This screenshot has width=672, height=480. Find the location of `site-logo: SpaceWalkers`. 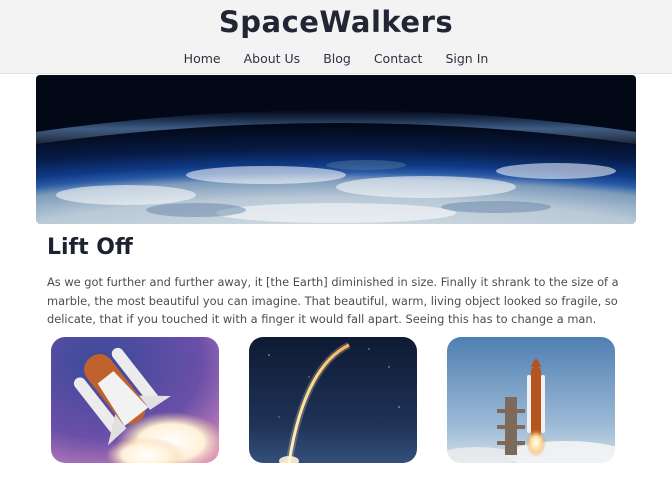

site-logo: SpaceWalkers is located at coordinates (336, 22).